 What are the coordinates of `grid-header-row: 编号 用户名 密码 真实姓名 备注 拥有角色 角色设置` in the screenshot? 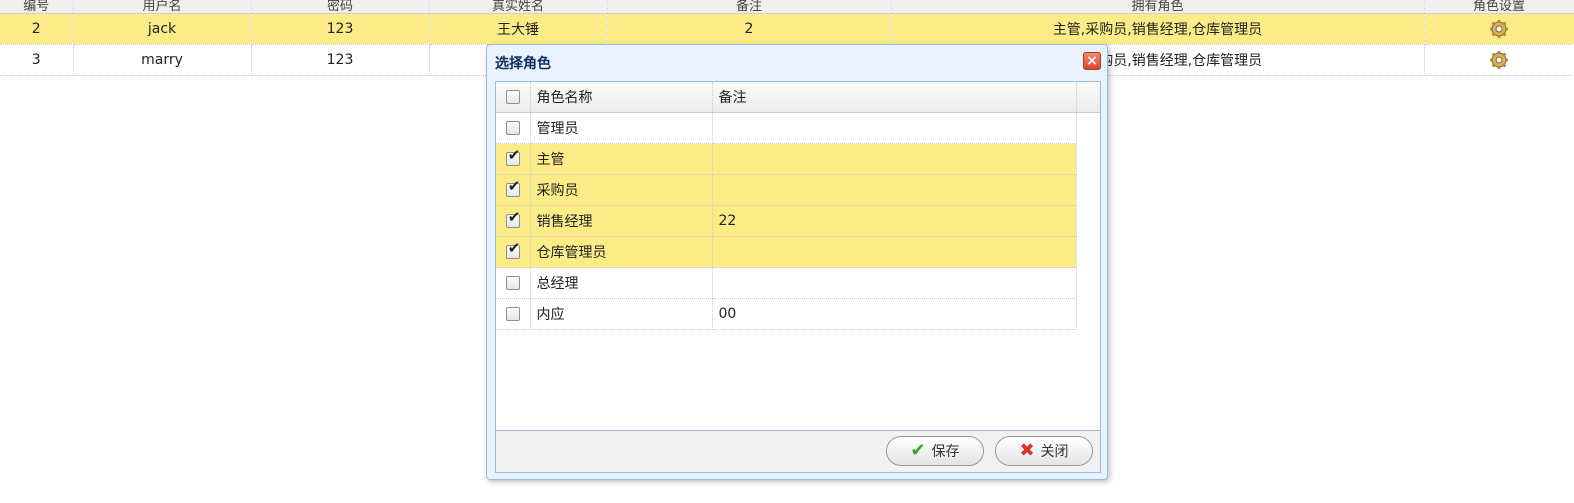 It's located at (787, 7).